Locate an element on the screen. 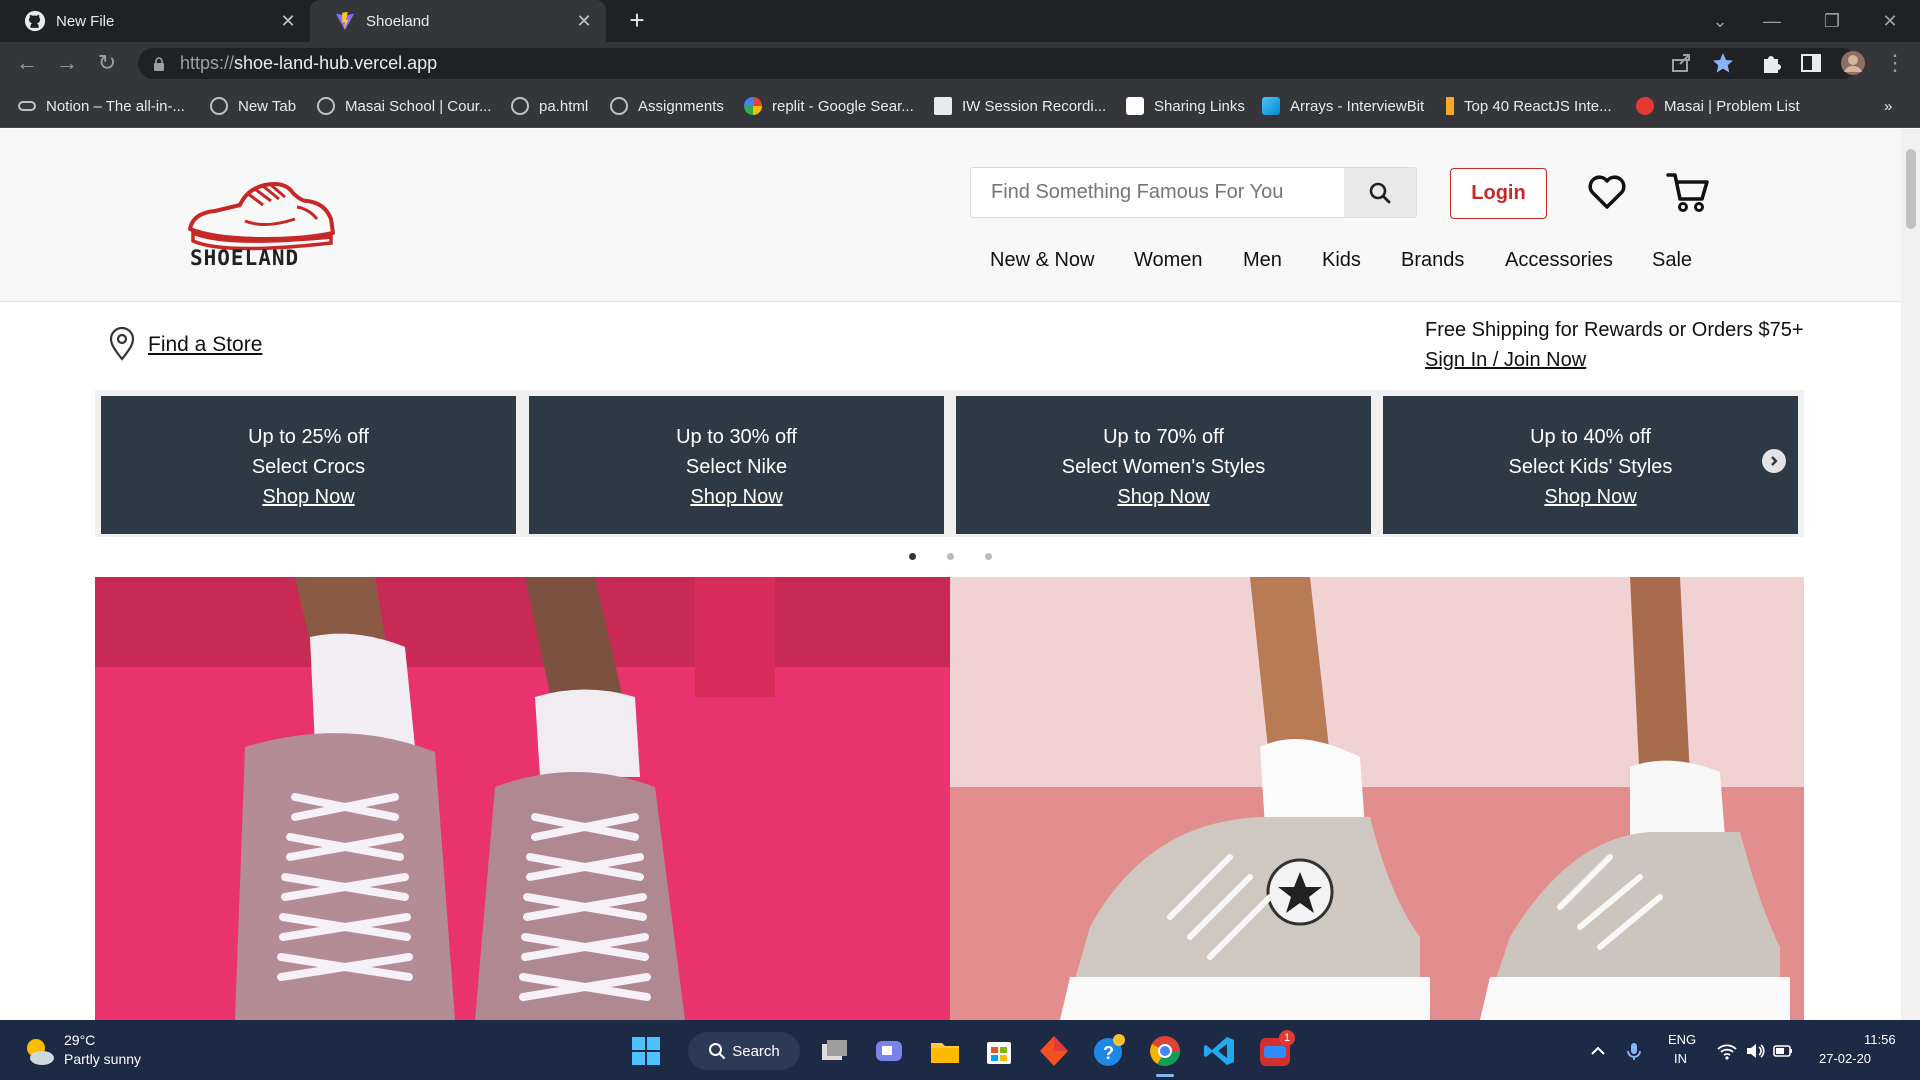  bookmark-item: Sharing Links is located at coordinates (1185, 106).